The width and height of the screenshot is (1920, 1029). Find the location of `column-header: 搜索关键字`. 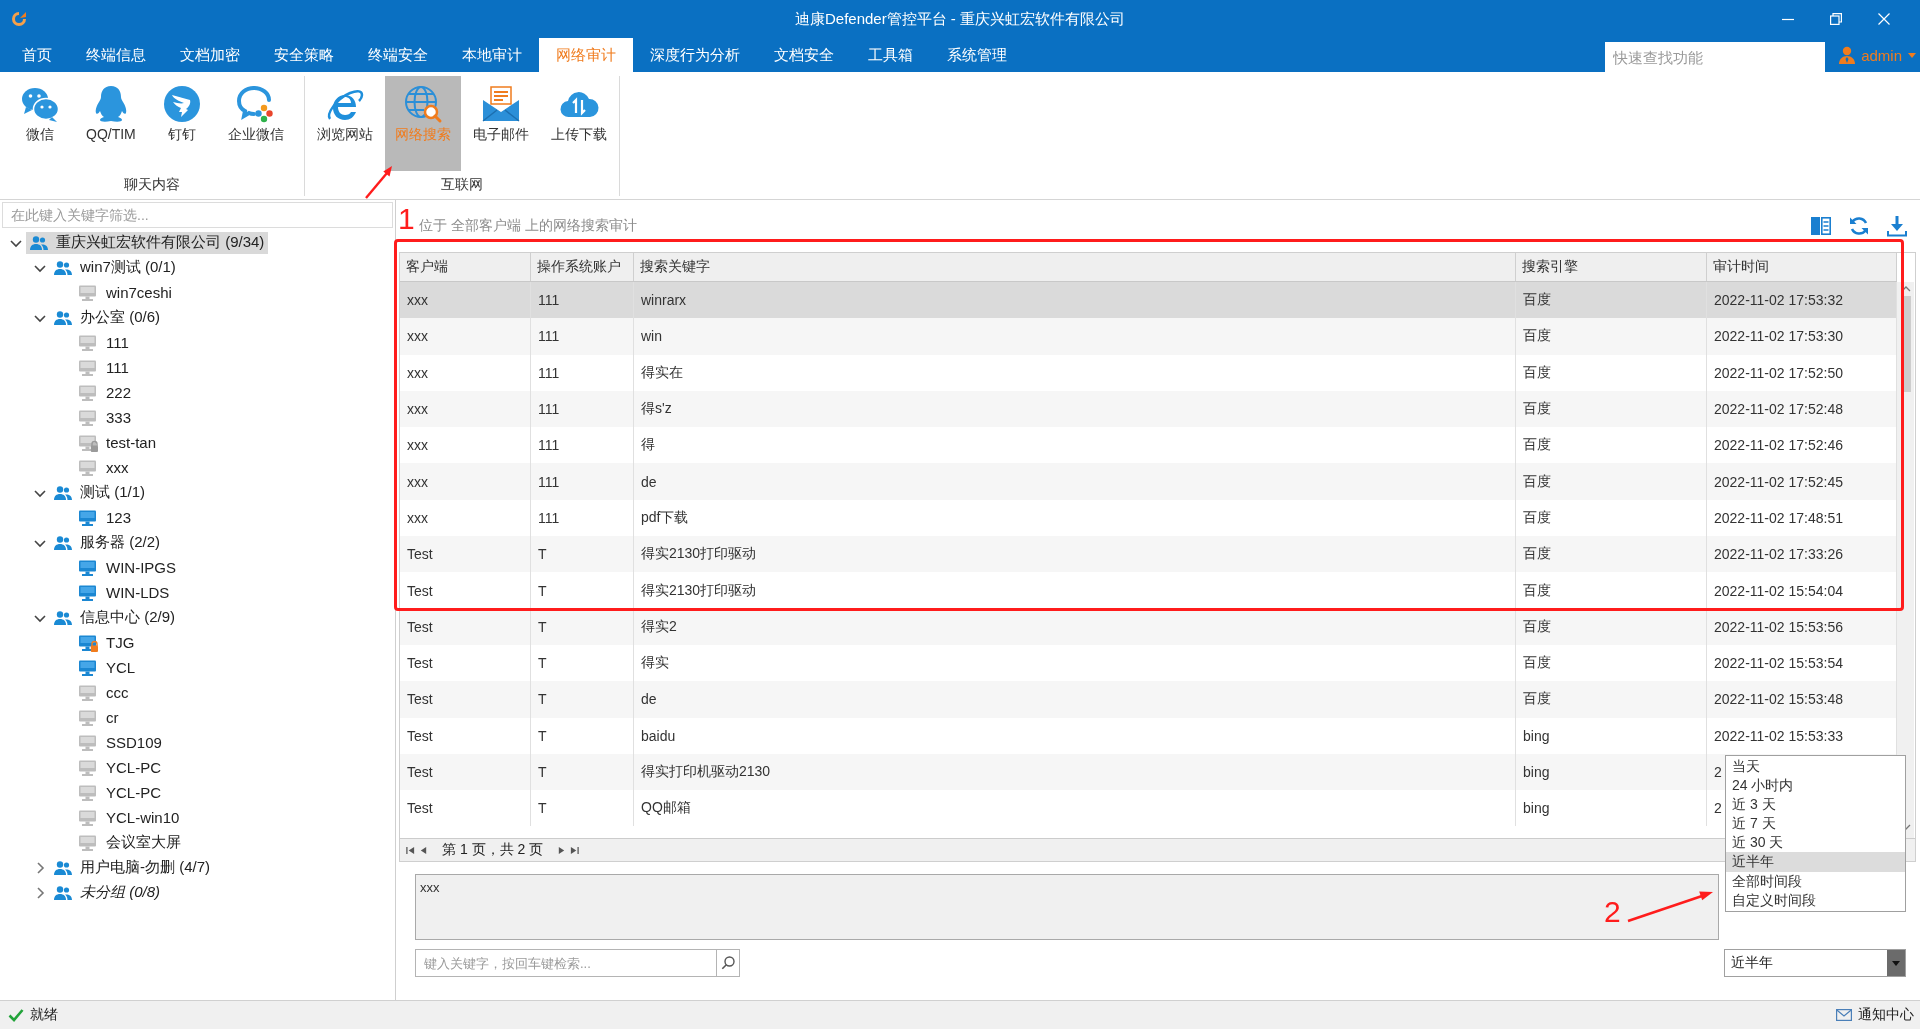

column-header: 搜索关键字 is located at coordinates (1075, 267).